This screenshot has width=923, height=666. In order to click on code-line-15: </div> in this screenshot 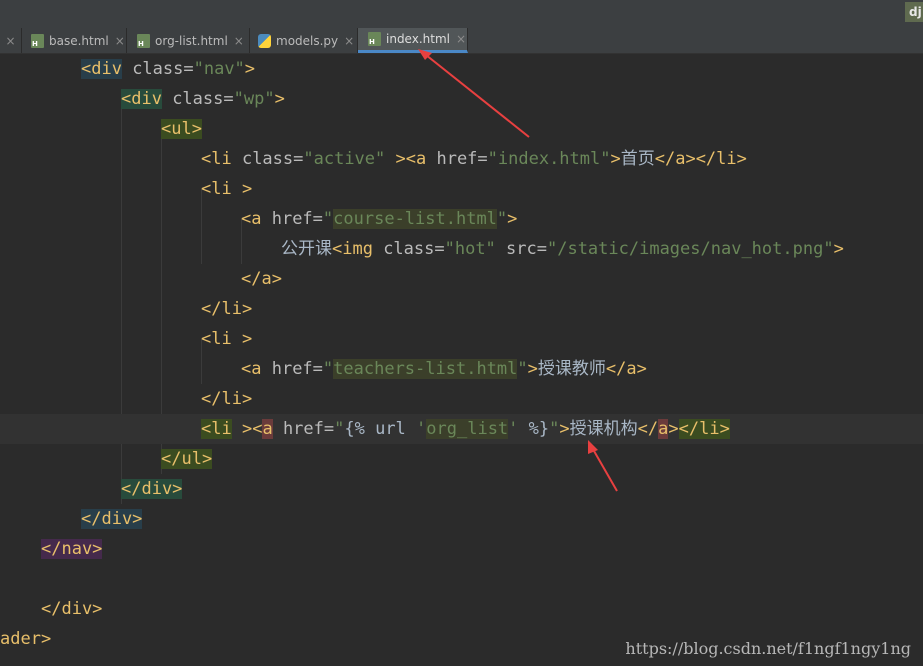, I will do `click(152, 489)`.